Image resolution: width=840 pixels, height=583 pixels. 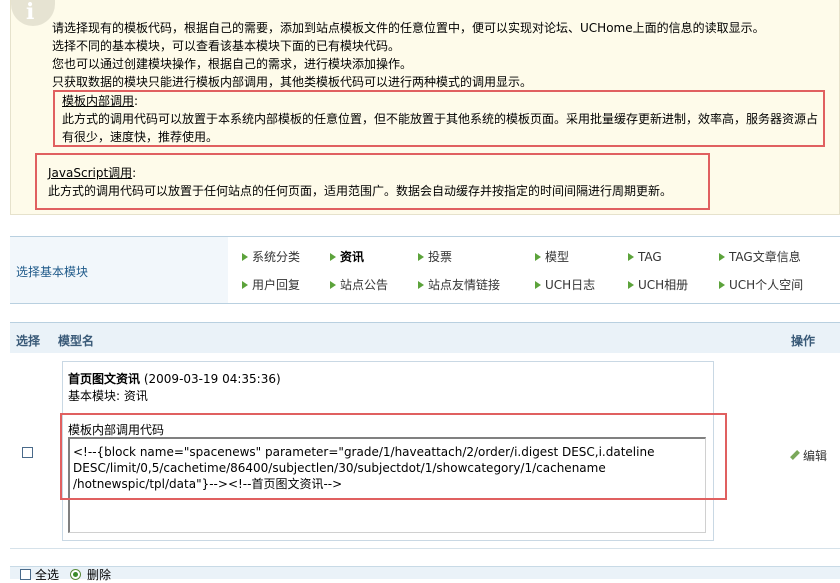 I want to click on delete-label: 删除, so click(x=99, y=575).